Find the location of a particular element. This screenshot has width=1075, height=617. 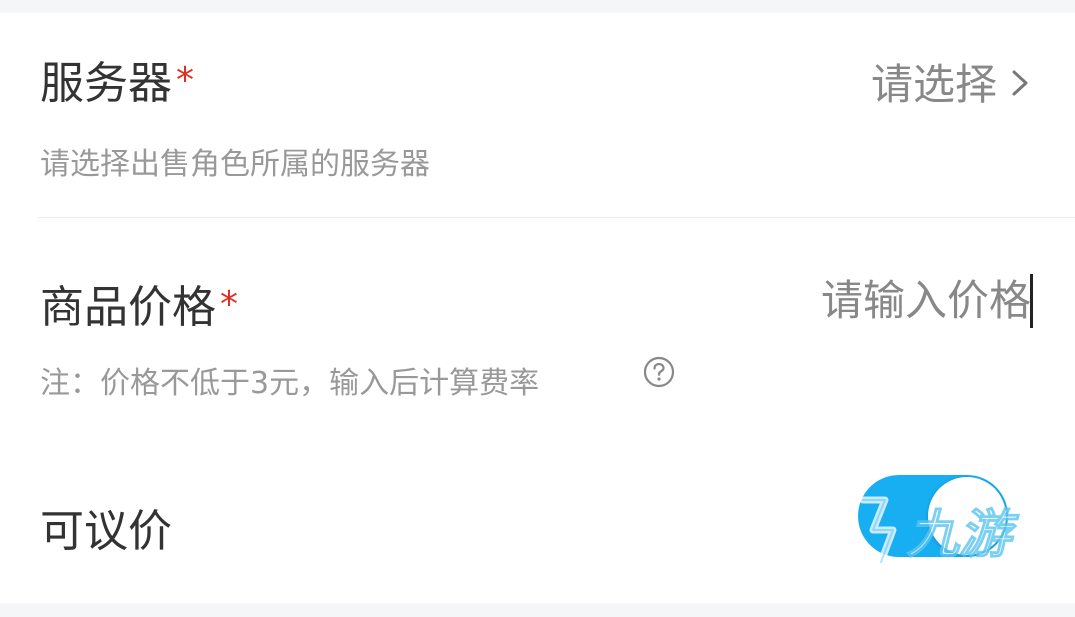

price-label: 商品价格 * is located at coordinates (139, 308).